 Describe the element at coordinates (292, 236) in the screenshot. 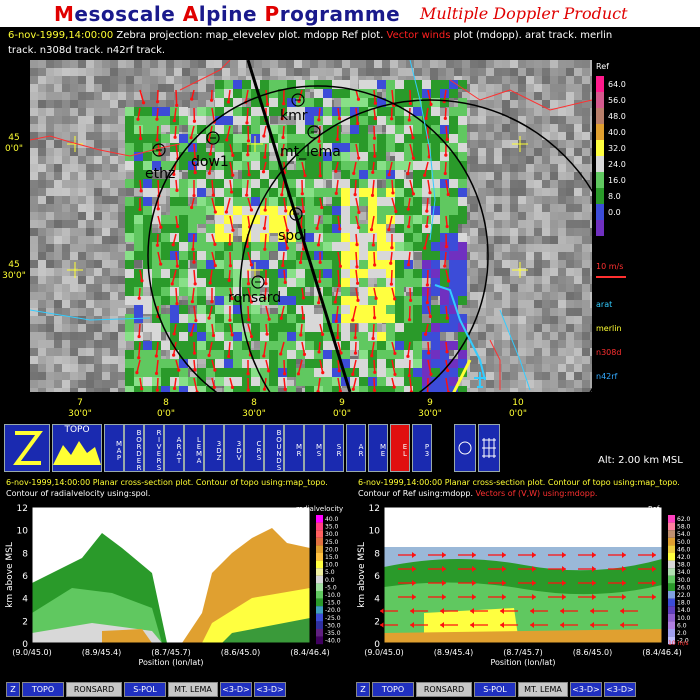

I see `site-label: spol` at that location.